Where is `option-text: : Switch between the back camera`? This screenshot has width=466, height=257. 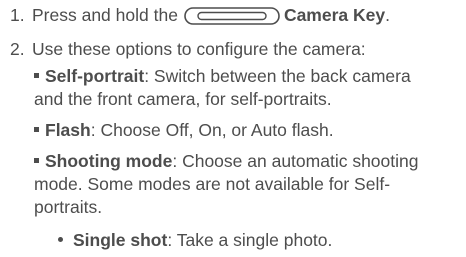
option-text: : Switch between the back camera is located at coordinates (277, 76).